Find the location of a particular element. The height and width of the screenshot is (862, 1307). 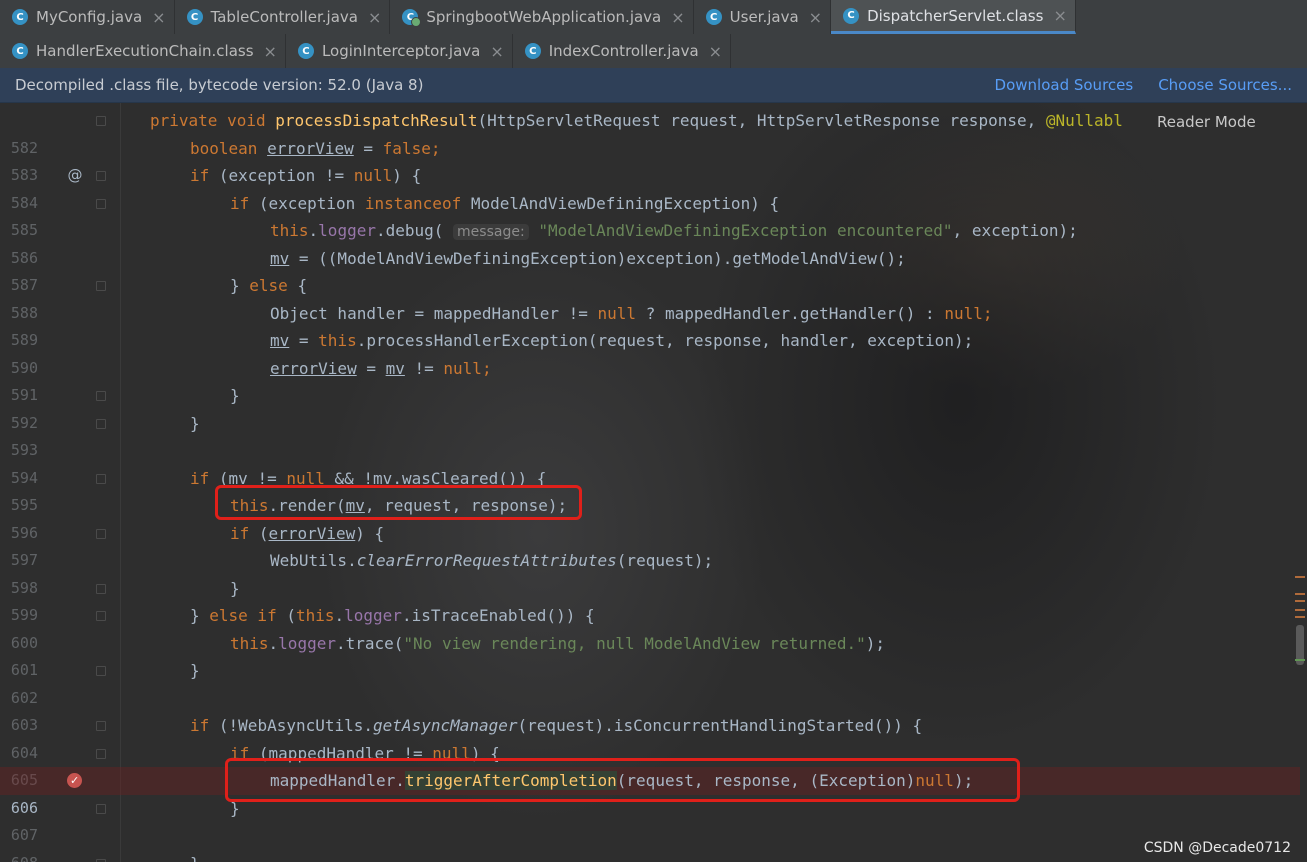

code-line: 588 } else { is located at coordinates (650, 297).